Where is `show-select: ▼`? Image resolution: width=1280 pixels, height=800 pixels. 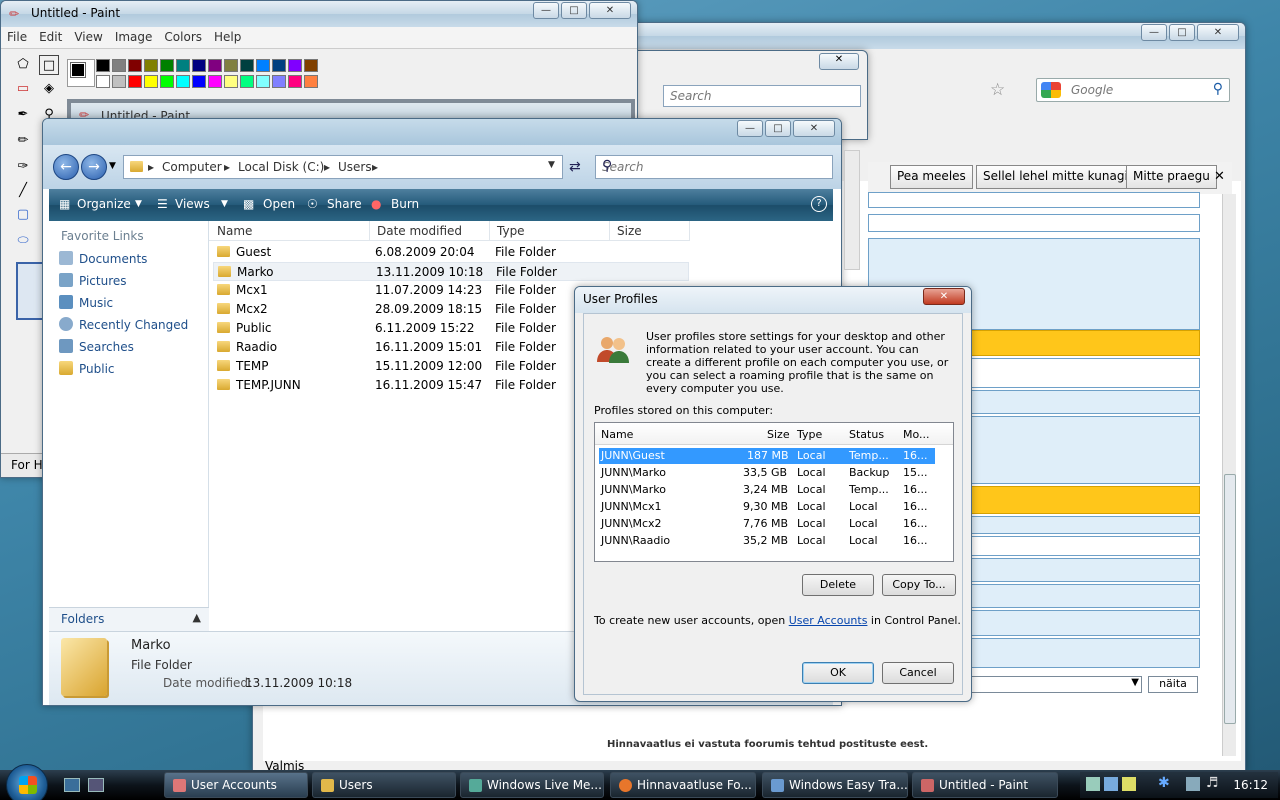
show-select: ▼ is located at coordinates (1056, 684).